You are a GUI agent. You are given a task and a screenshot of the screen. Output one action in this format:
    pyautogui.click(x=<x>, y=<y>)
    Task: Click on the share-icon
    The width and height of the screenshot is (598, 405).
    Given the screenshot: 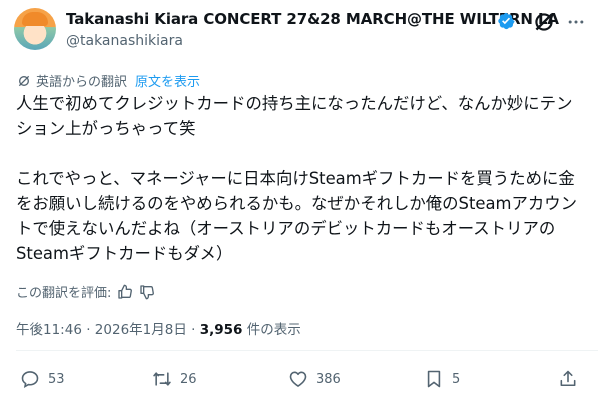 What is the action you would take?
    pyautogui.click(x=568, y=378)
    